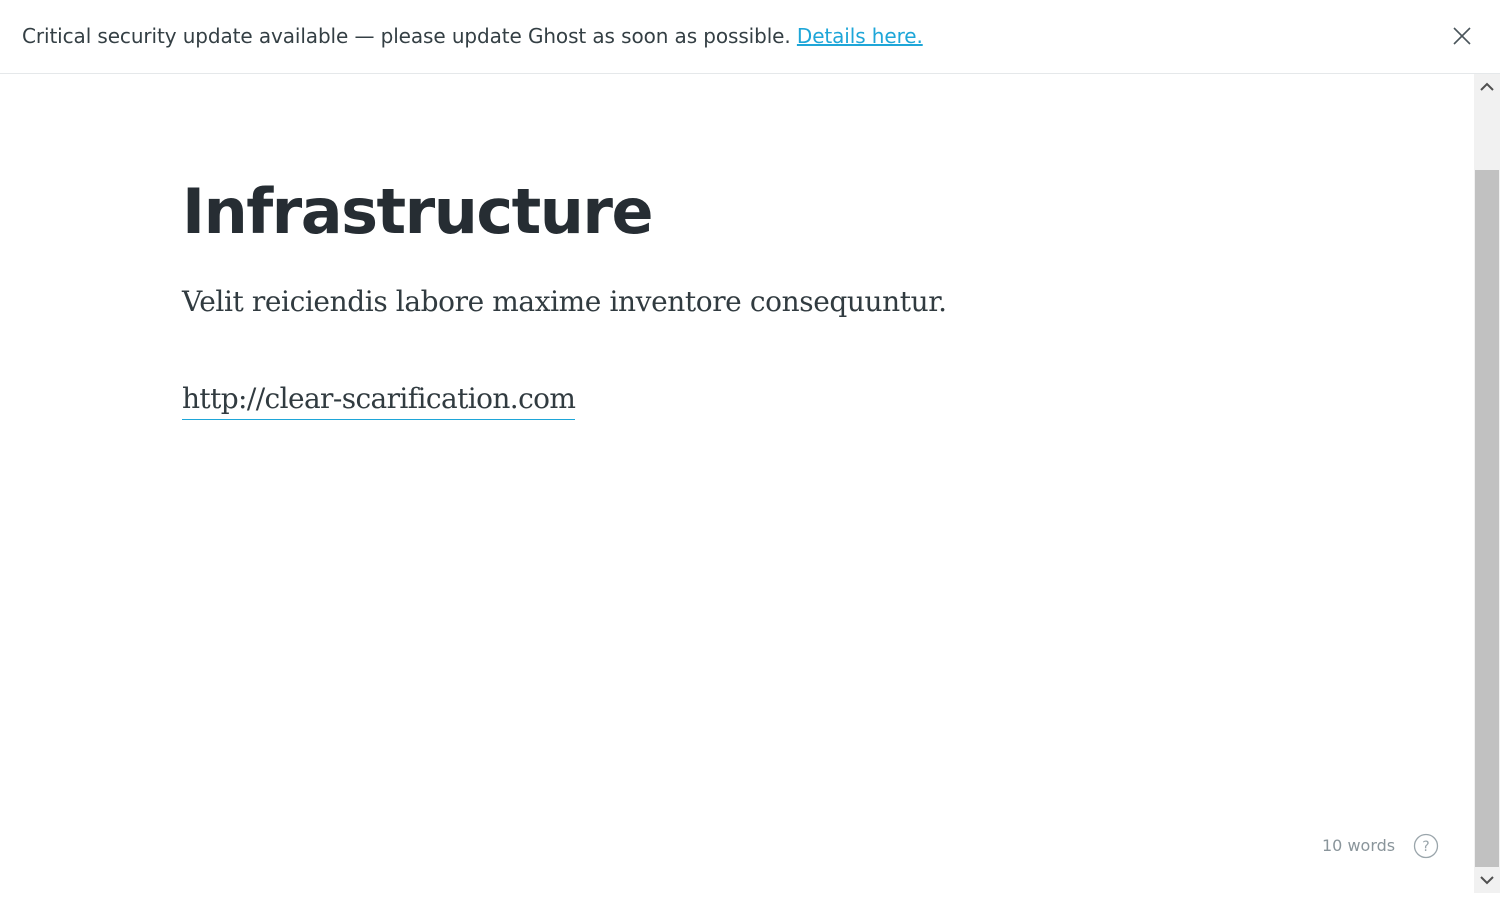 The image size is (1500, 897). Describe the element at coordinates (379, 399) in the screenshot. I see `post-link: http://clear-scarification.com` at that location.